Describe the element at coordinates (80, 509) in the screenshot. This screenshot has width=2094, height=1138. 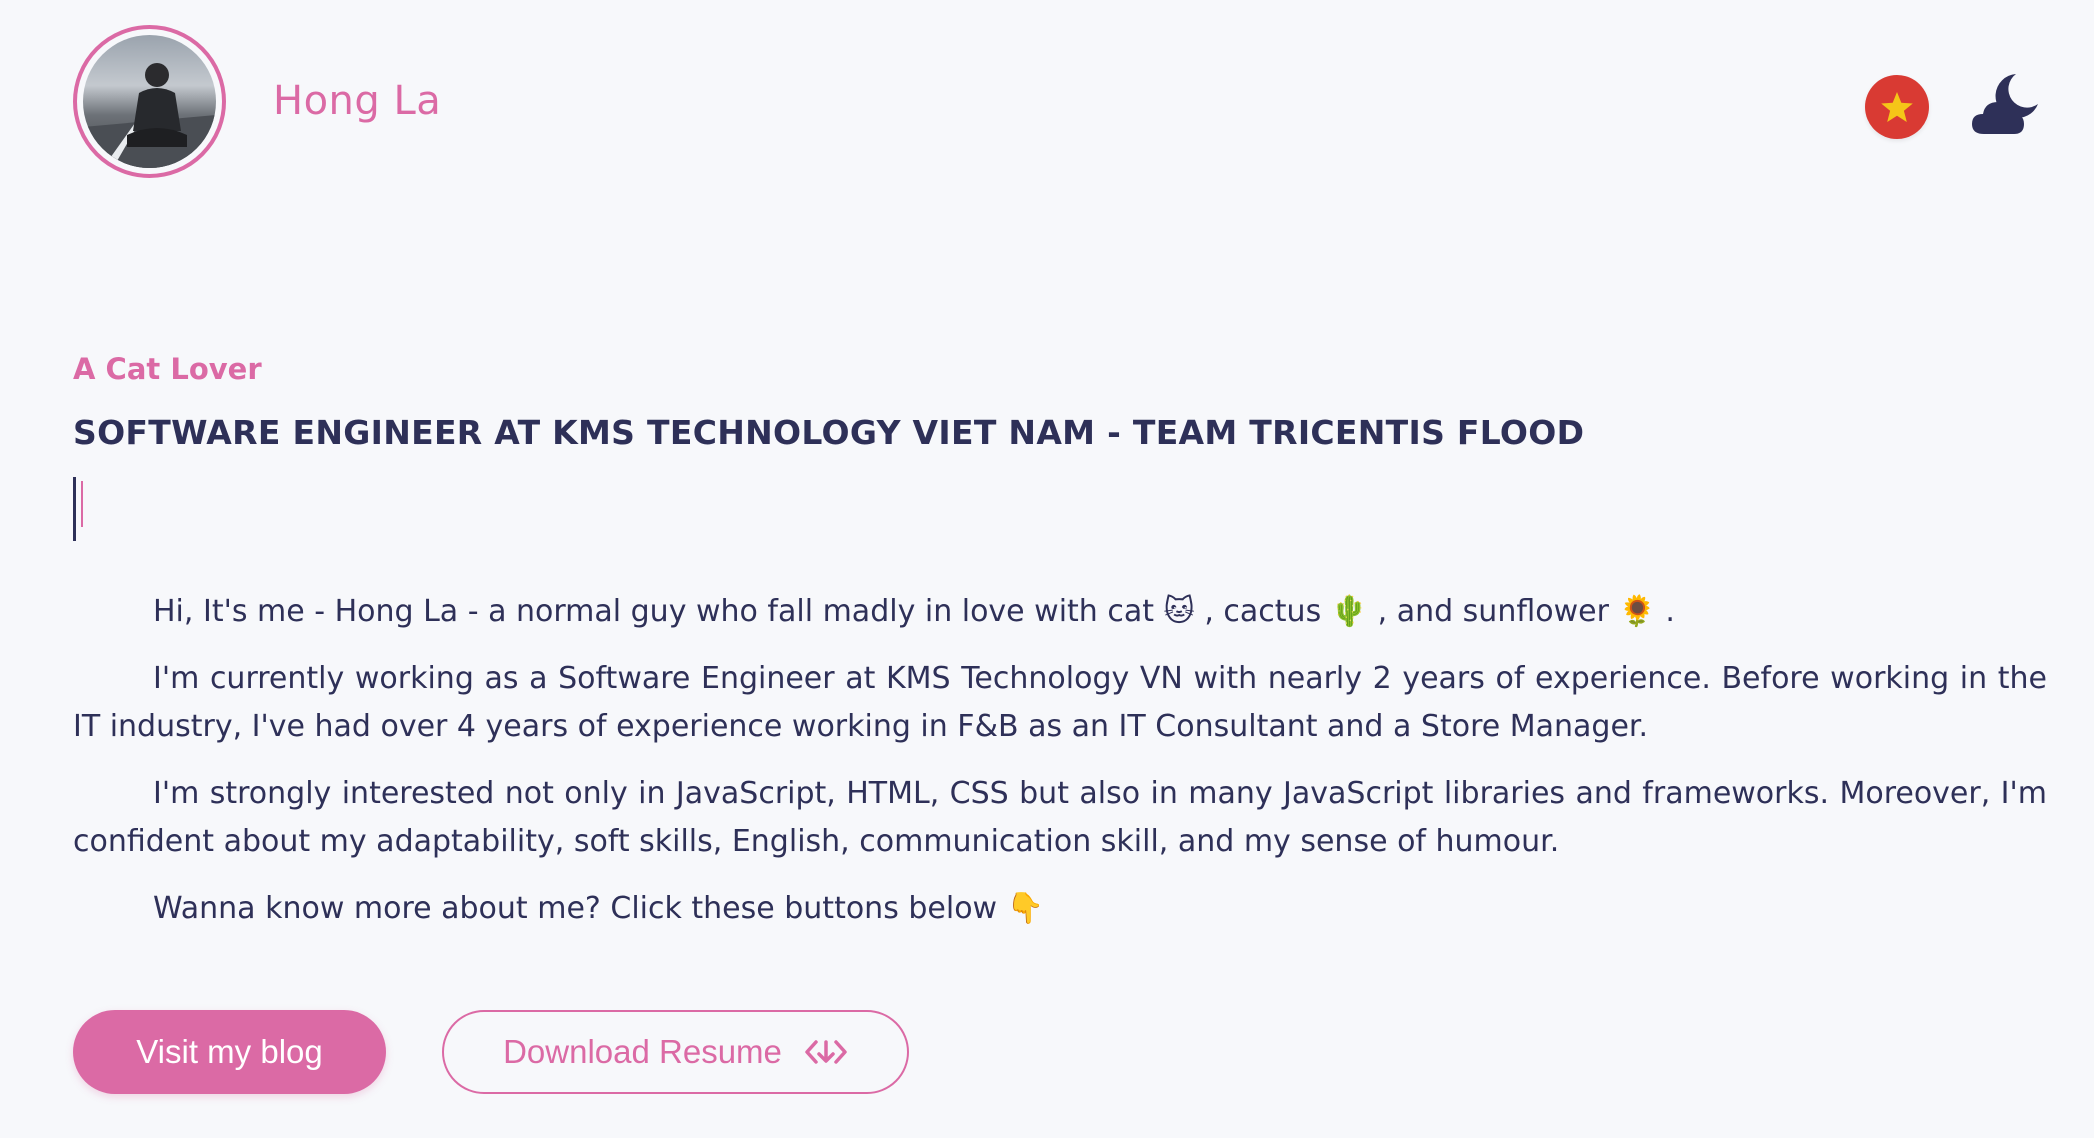
I see `typing-cursor` at that location.